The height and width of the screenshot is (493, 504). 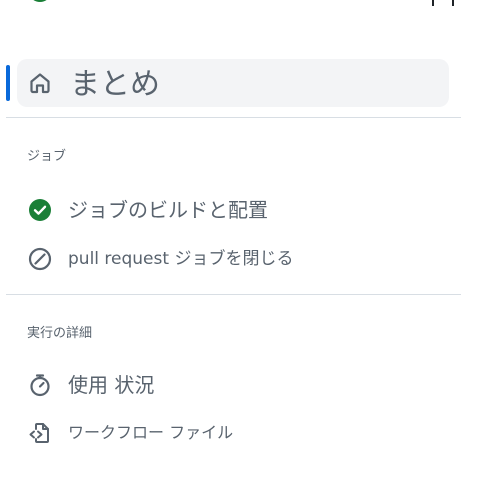 I want to click on stopwatch-icon, so click(x=40, y=385).